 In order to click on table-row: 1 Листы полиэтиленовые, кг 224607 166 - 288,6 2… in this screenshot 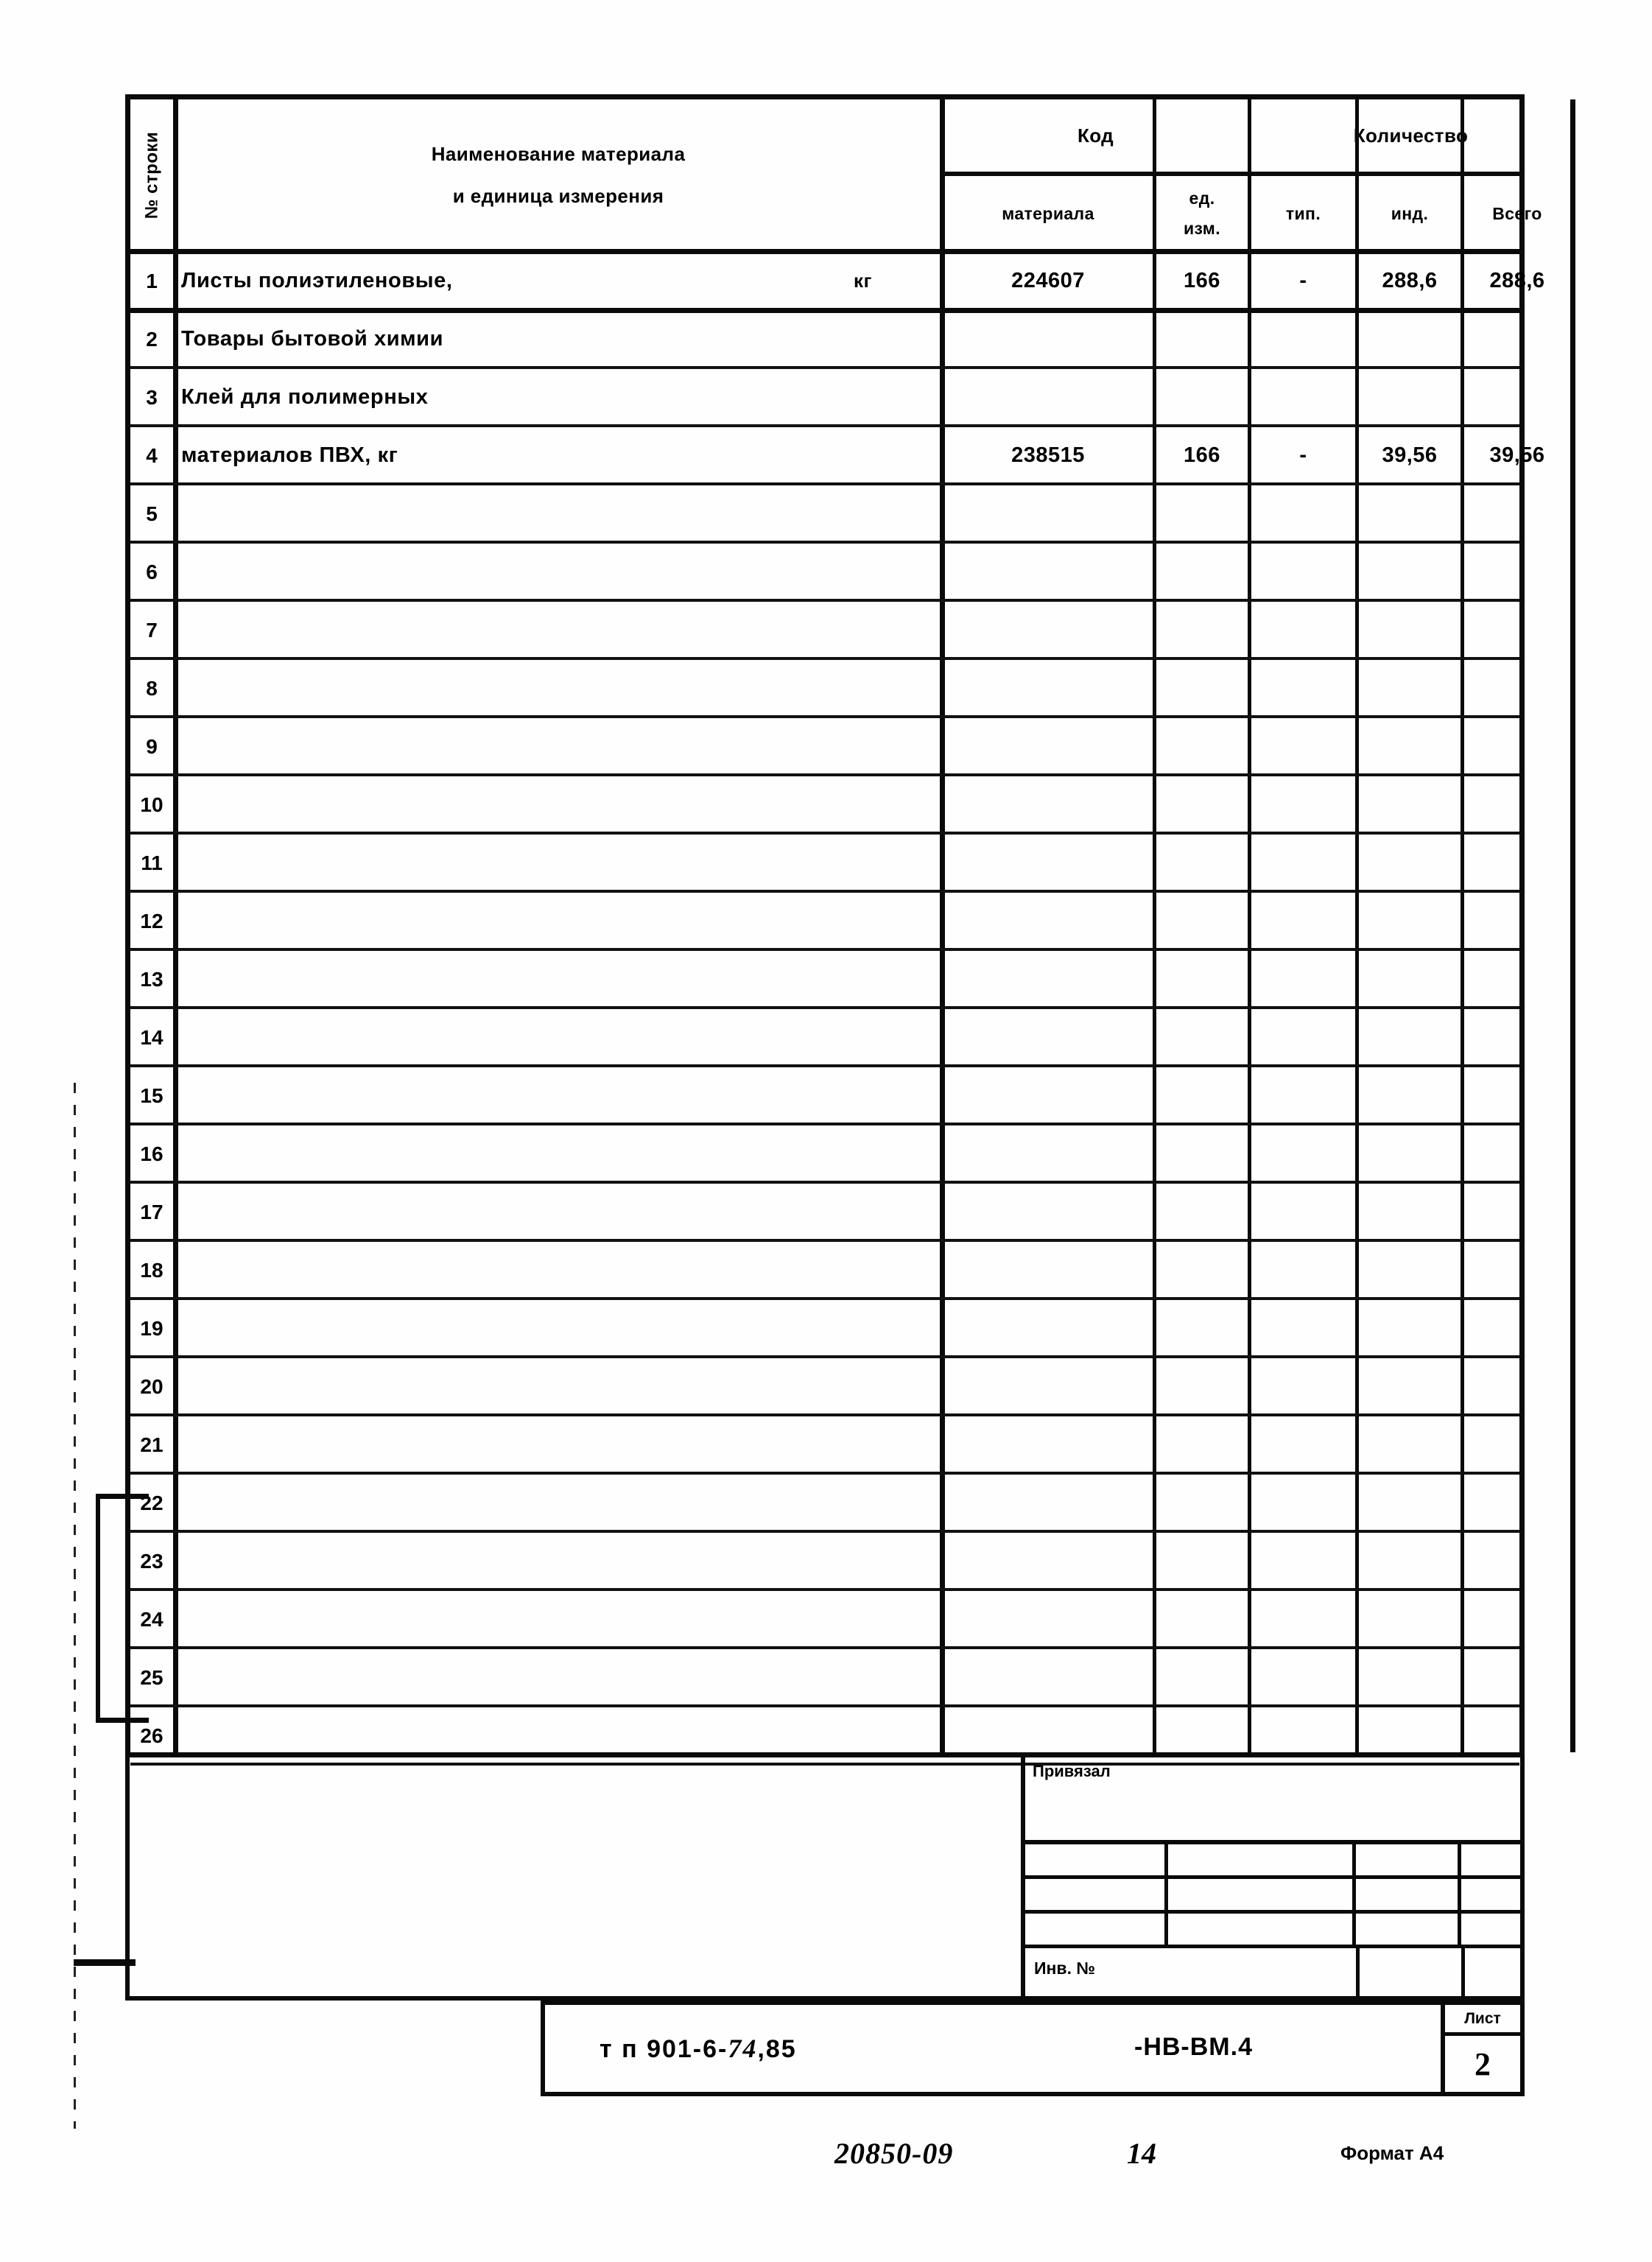, I will do `click(837, 281)`.